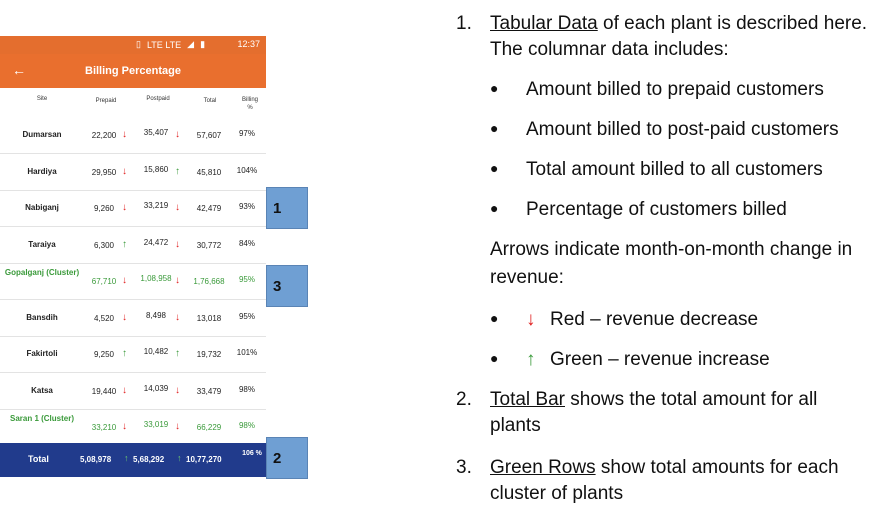 The height and width of the screenshot is (514, 896). What do you see at coordinates (209, 354) in the screenshot?
I see `total-amount: 19,732` at bounding box center [209, 354].